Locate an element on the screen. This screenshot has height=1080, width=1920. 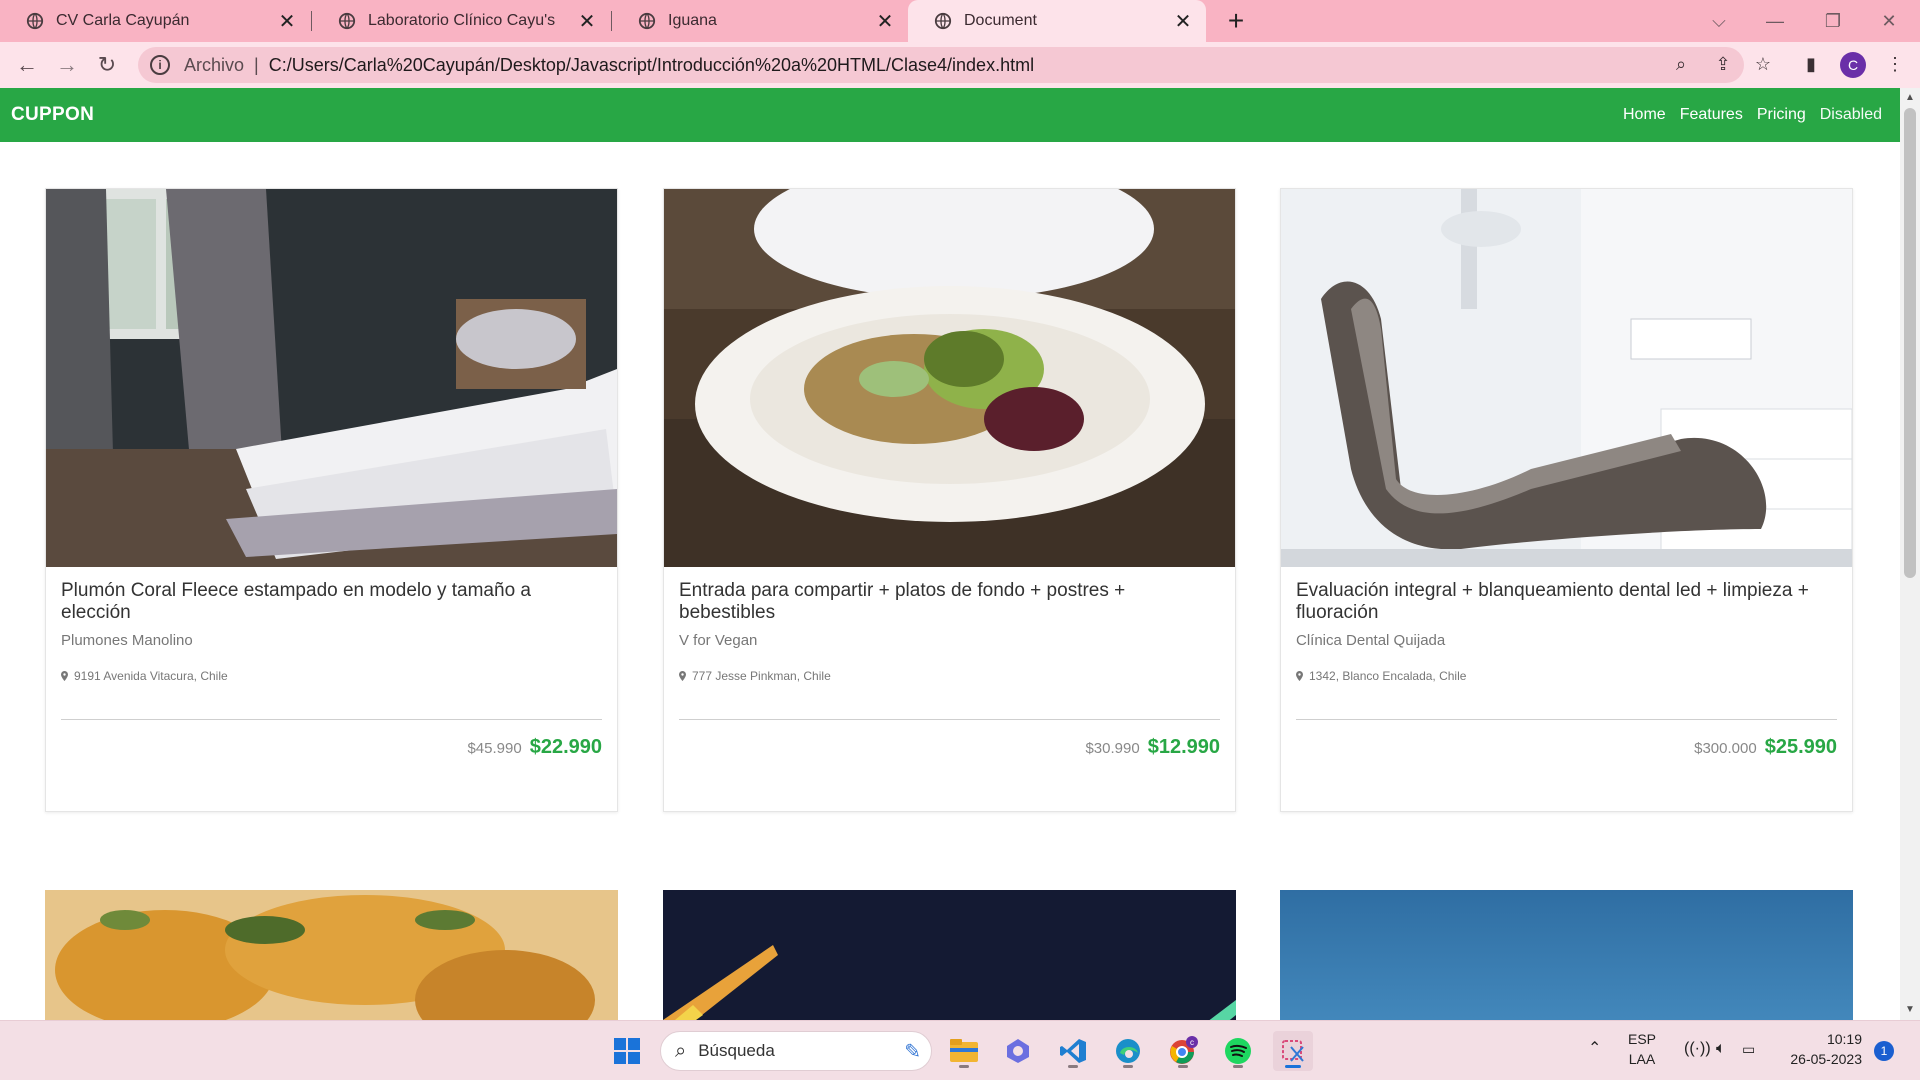
profile-avatar: C is located at coordinates (1853, 65).